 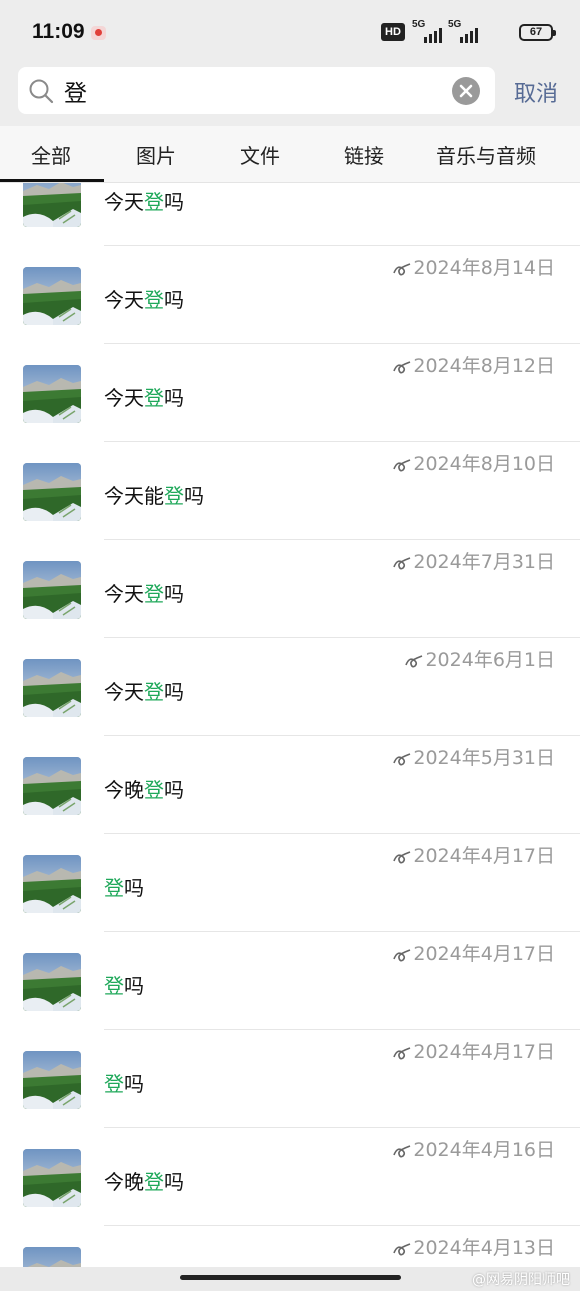 What do you see at coordinates (134, 496) in the screenshot?
I see `snippet-text: 今天能` at bounding box center [134, 496].